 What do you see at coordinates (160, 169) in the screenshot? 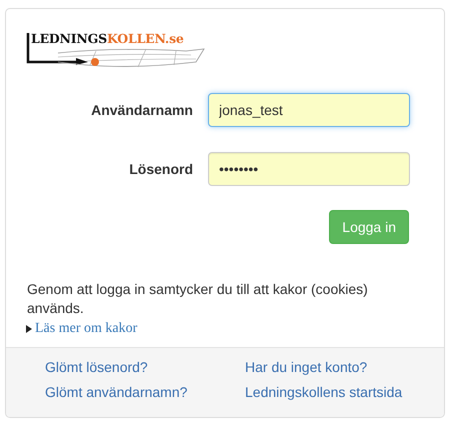
I see `field-label: Lösenord` at bounding box center [160, 169].